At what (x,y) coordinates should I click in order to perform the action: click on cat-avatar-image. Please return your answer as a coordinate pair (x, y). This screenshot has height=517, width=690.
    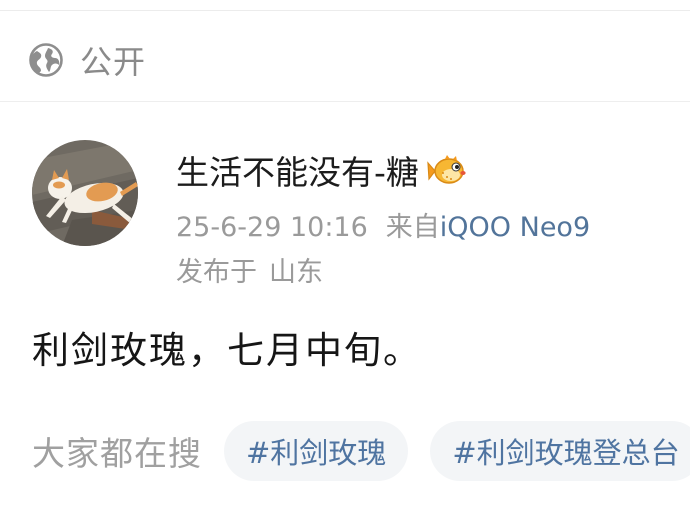
    Looking at the image, I should click on (85, 193).